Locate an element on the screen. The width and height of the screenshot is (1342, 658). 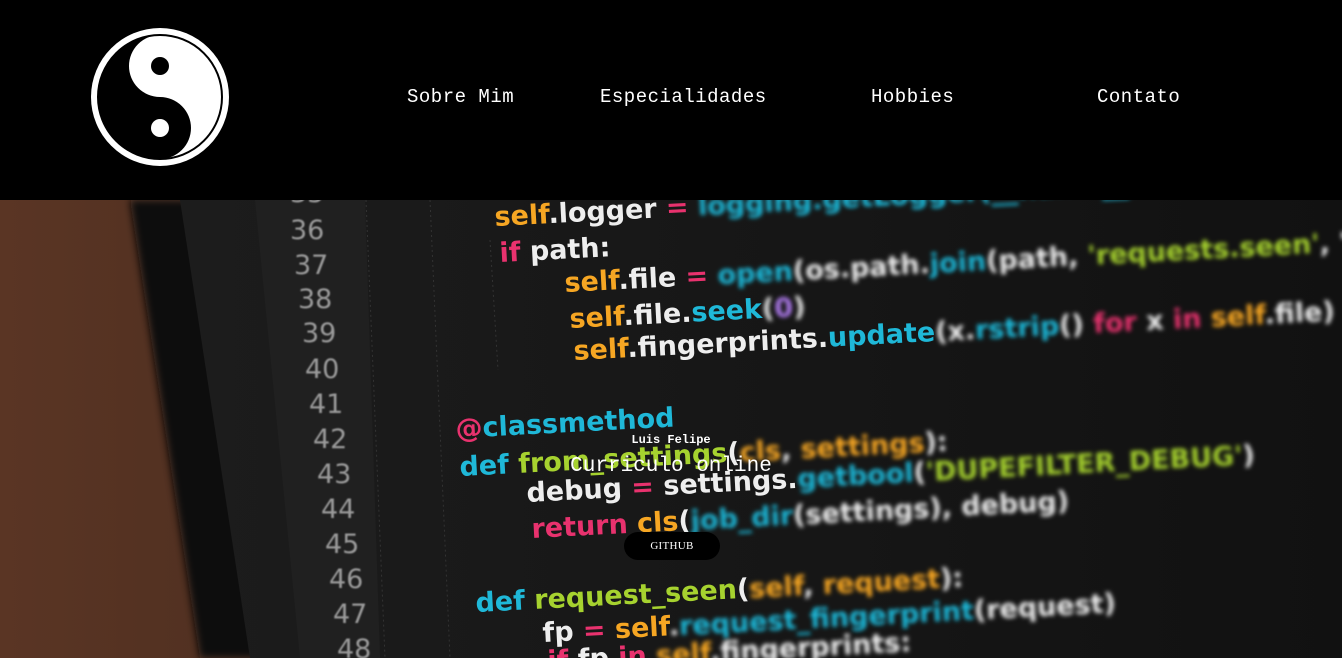
nav-link-sobre-mim: Sobre Mim is located at coordinates (460, 97).